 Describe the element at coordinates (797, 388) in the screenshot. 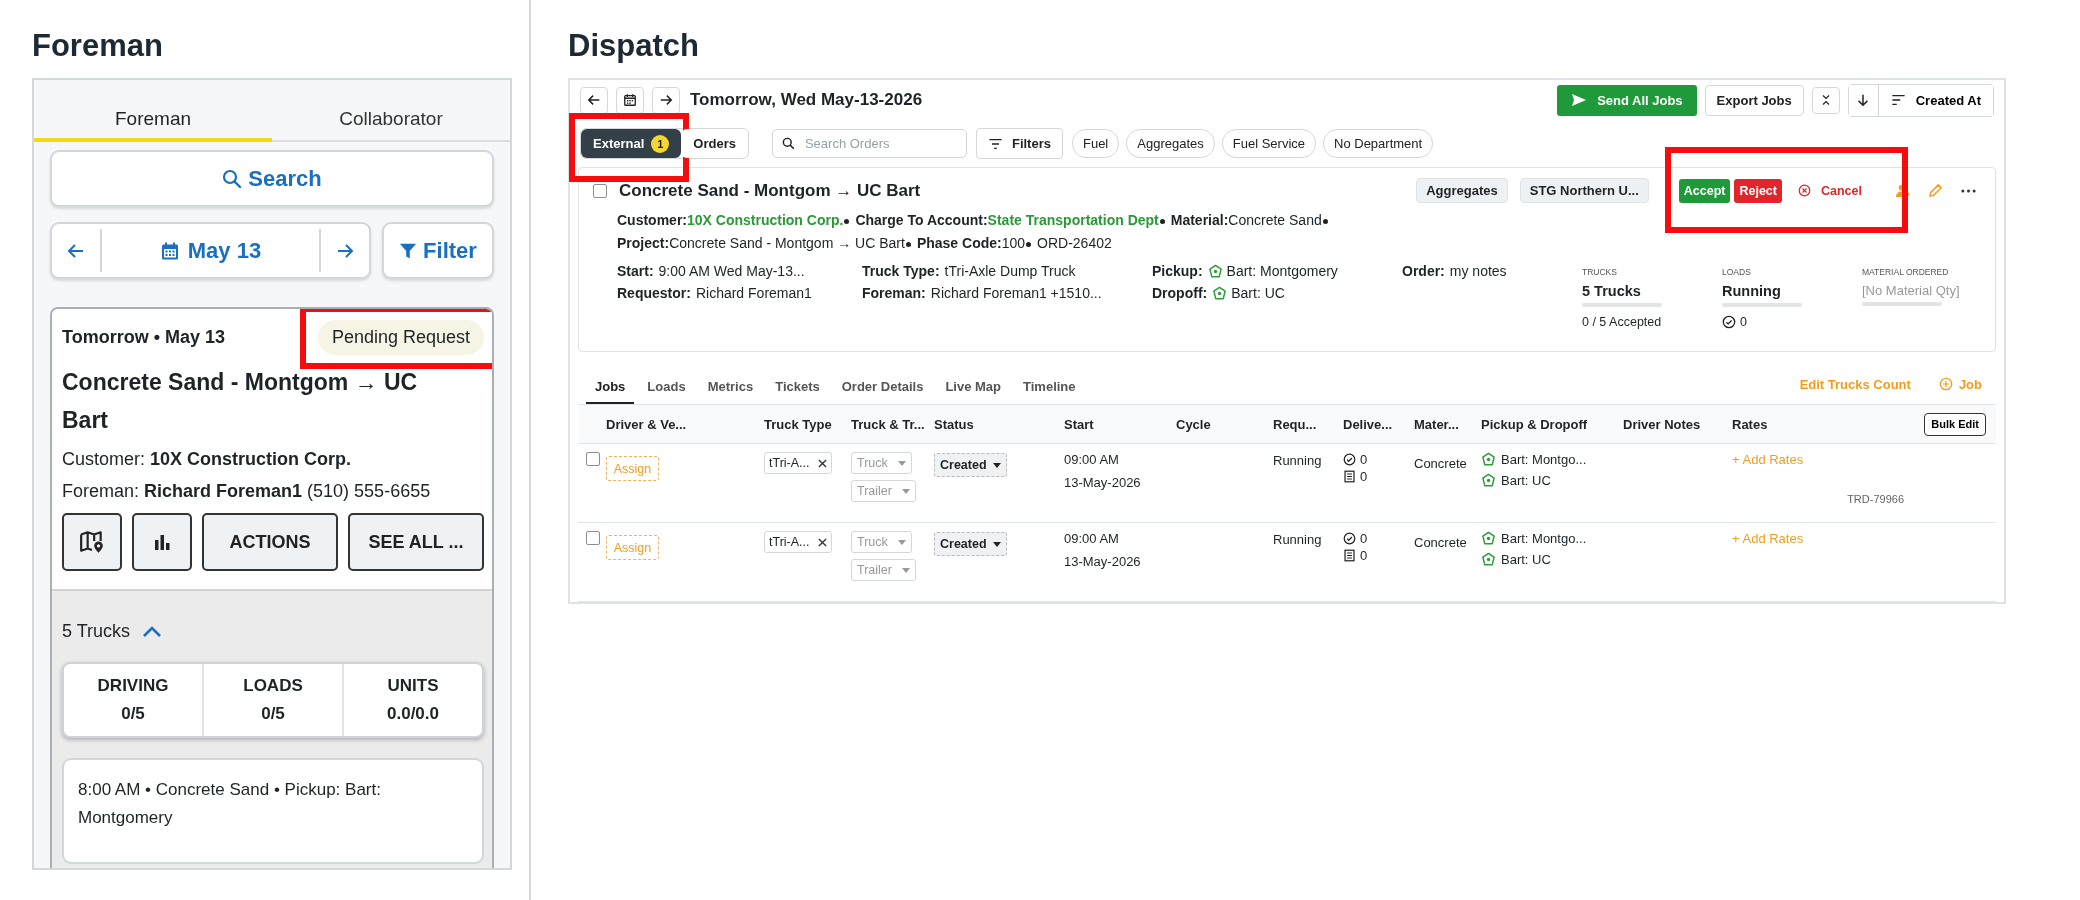

I see `tab: Tickets` at that location.